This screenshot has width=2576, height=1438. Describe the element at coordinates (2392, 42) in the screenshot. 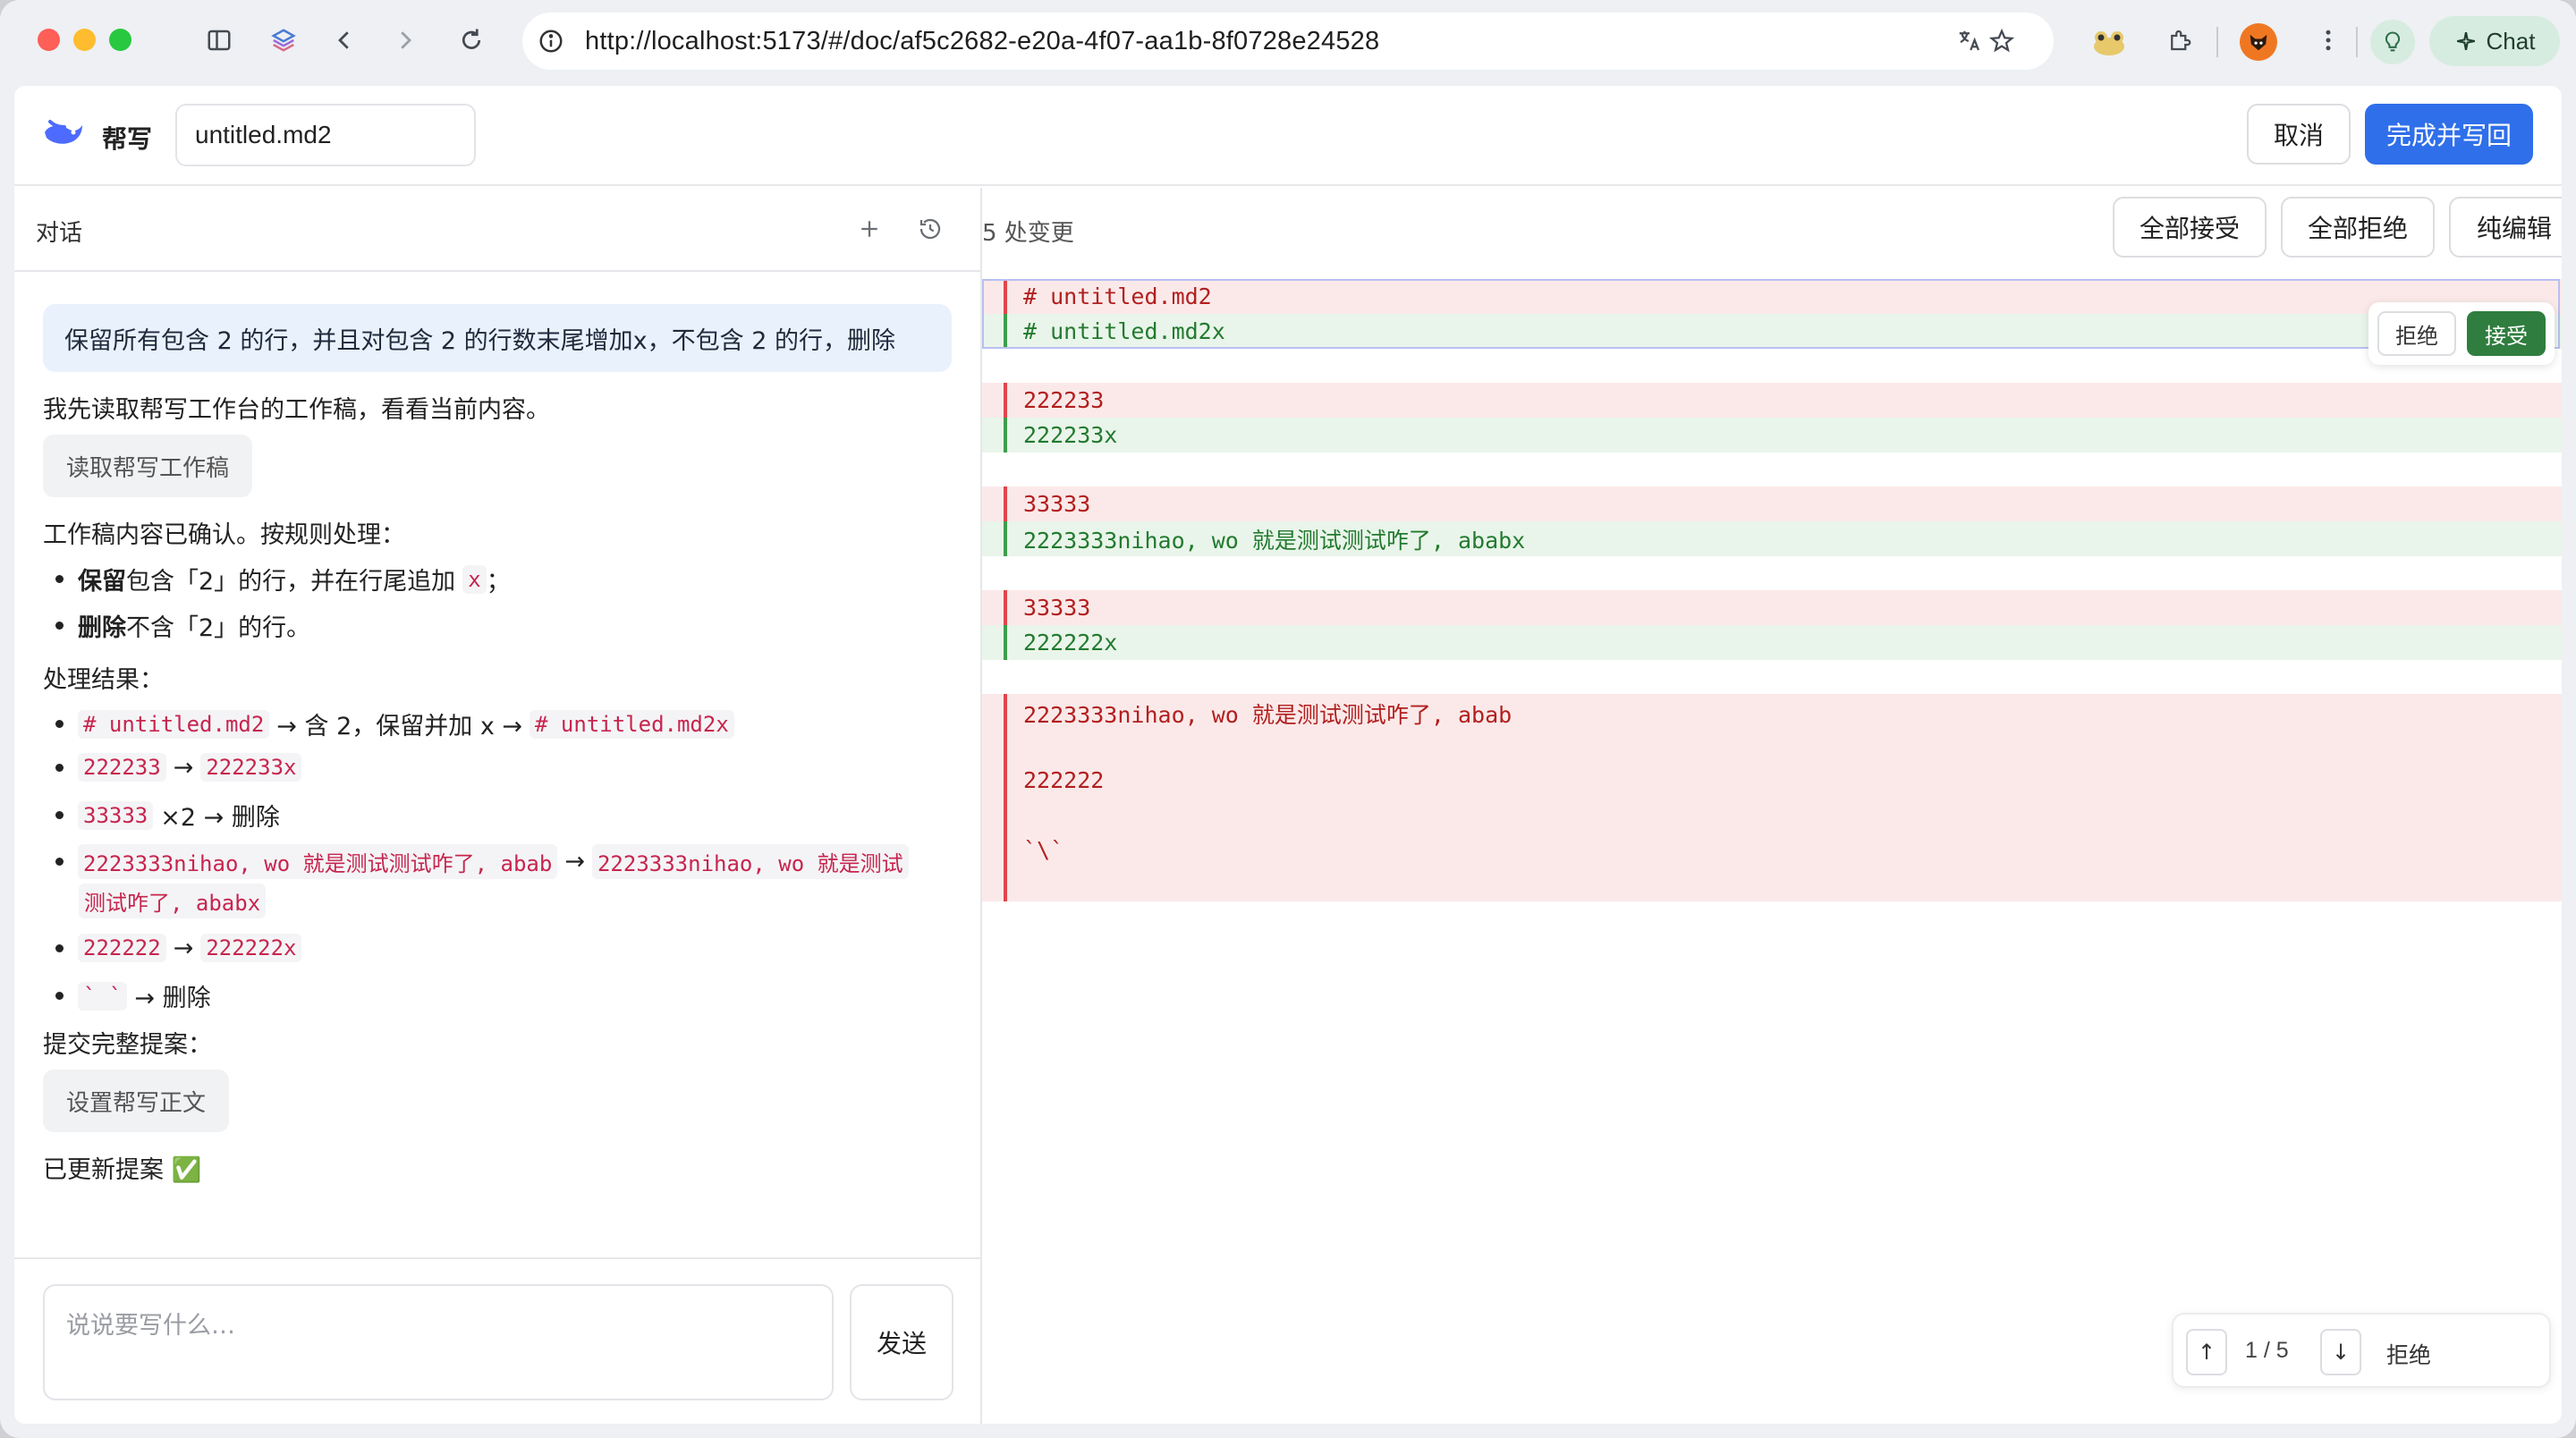

I see `lightbulb-icon` at that location.